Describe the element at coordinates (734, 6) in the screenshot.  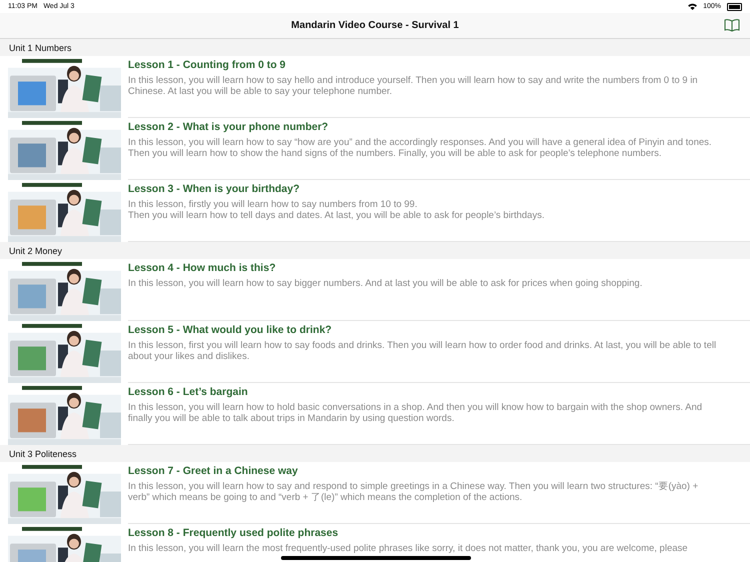
I see `battery-icon` at that location.